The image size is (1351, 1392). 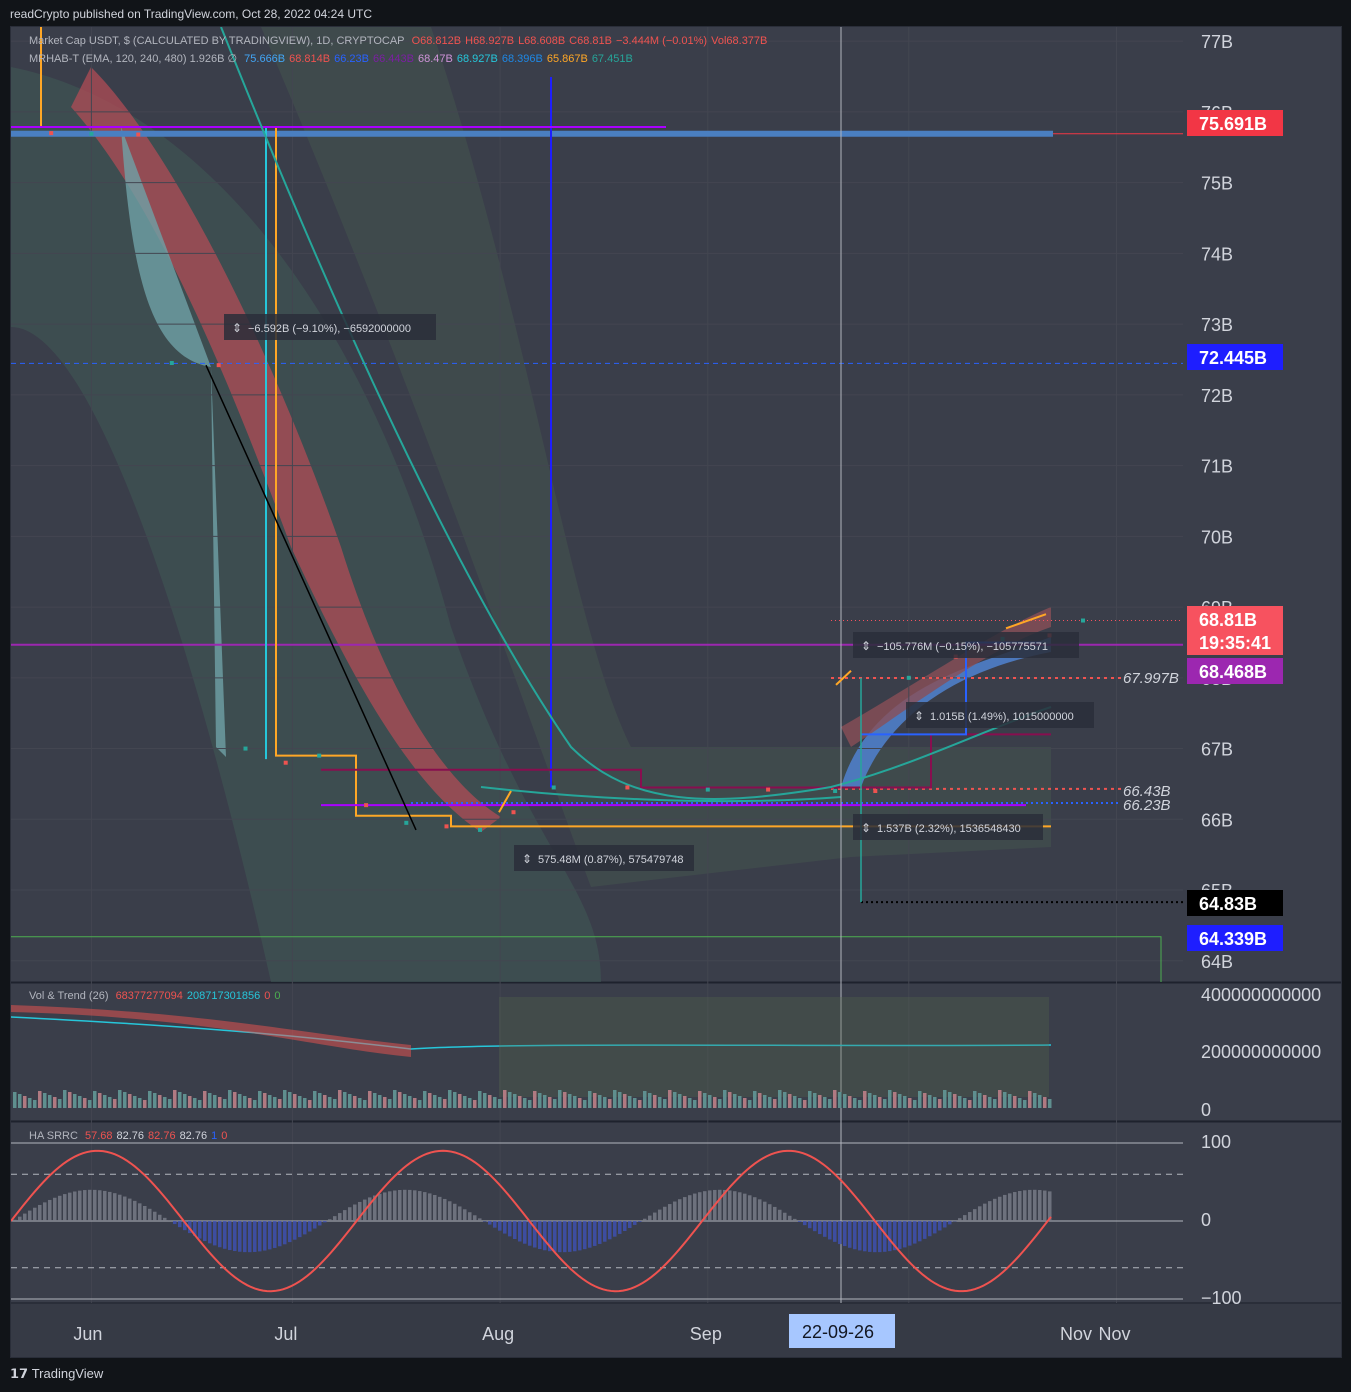 I want to click on volume-title: Vol & Trend (26), so click(x=69, y=996).